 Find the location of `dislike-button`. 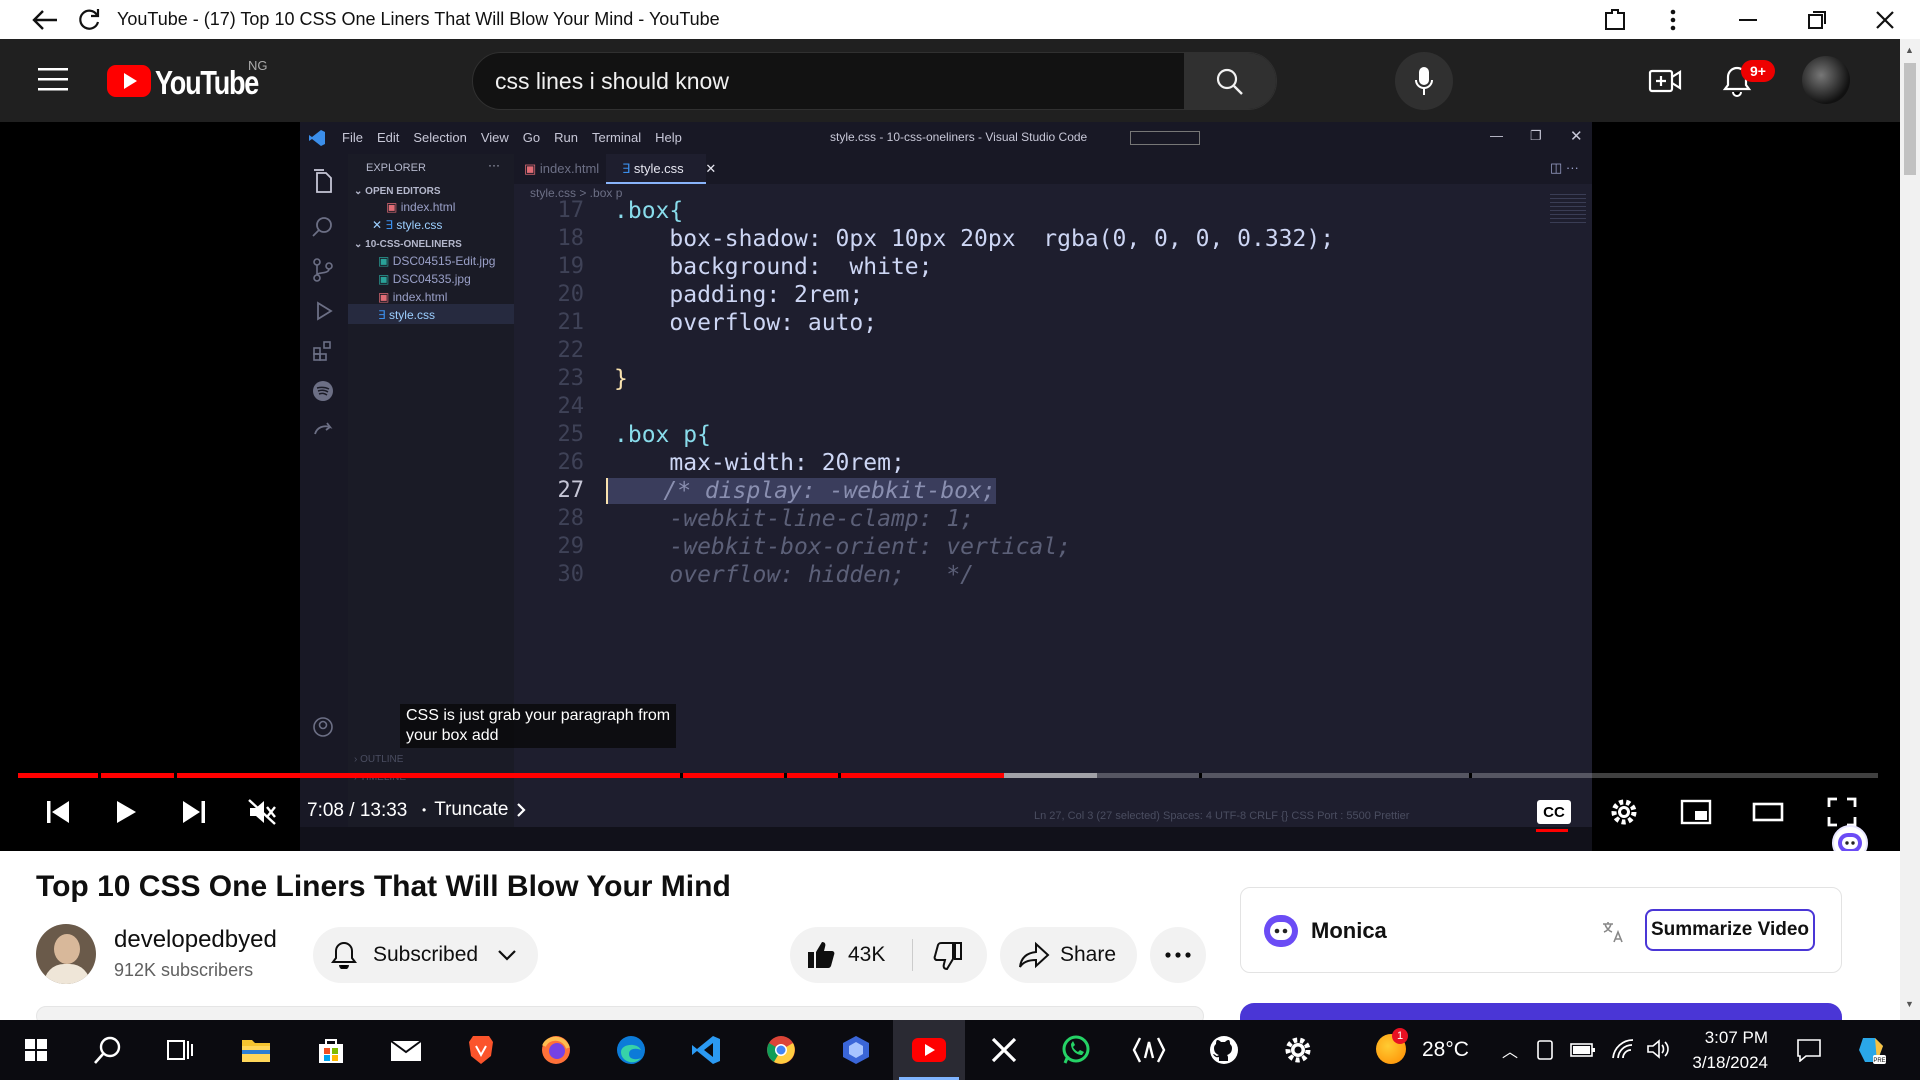

dislike-button is located at coordinates (950, 955).